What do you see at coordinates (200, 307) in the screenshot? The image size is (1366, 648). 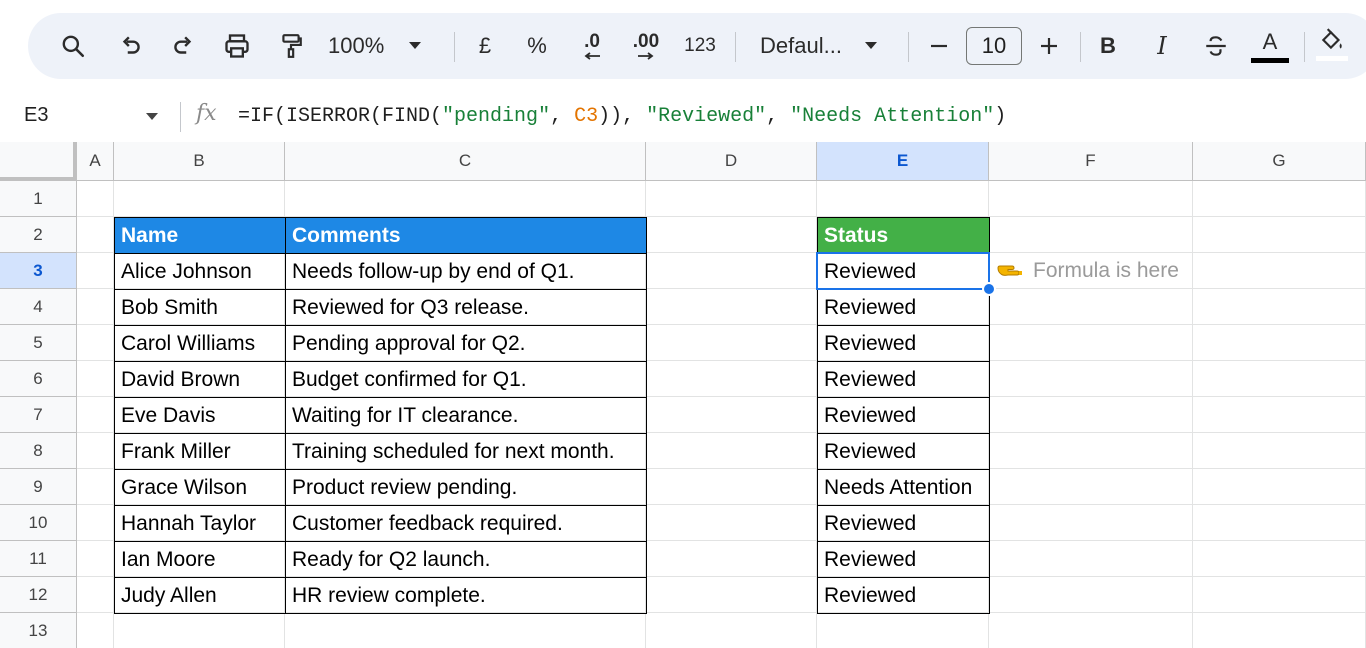 I see `name-cell: Bob Smith` at bounding box center [200, 307].